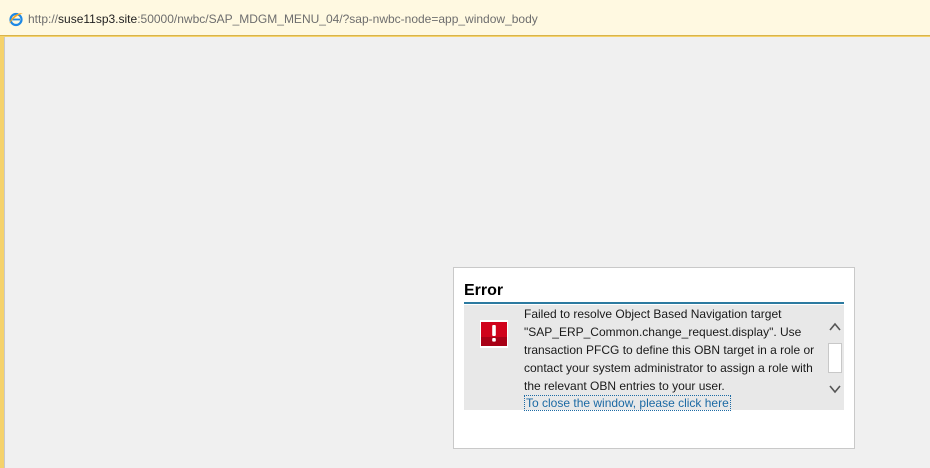 Image resolution: width=930 pixels, height=468 pixels. What do you see at coordinates (16, 19) in the screenshot?
I see `ie-logo-icon` at bounding box center [16, 19].